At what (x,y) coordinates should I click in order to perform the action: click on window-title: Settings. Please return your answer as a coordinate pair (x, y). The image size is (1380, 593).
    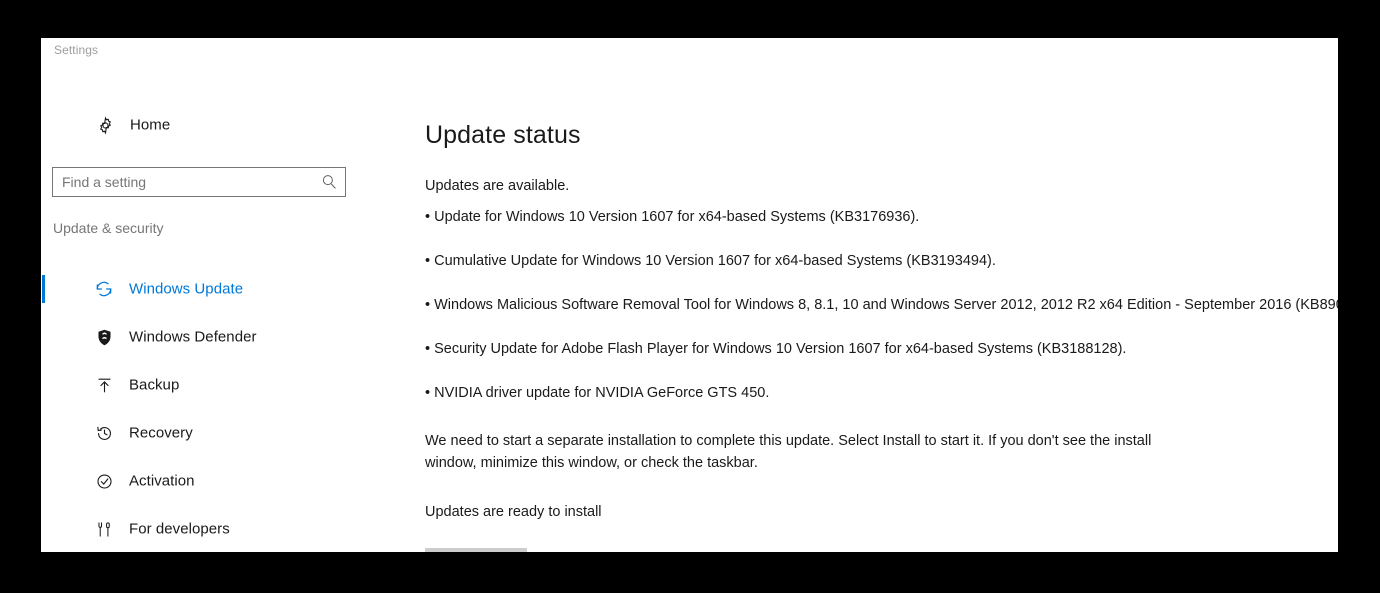
    Looking at the image, I should click on (76, 50).